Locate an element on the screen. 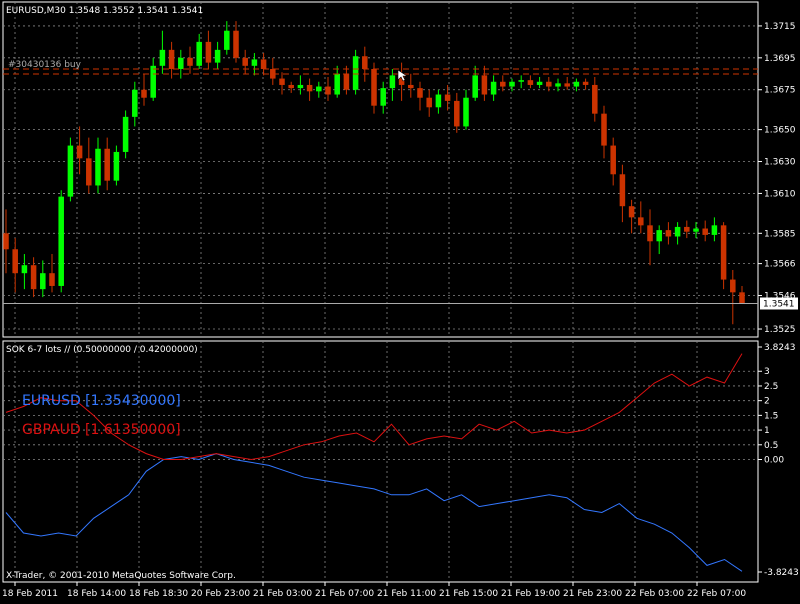 The height and width of the screenshot is (604, 800). current-price-tag: 1.3541 is located at coordinates (779, 303).